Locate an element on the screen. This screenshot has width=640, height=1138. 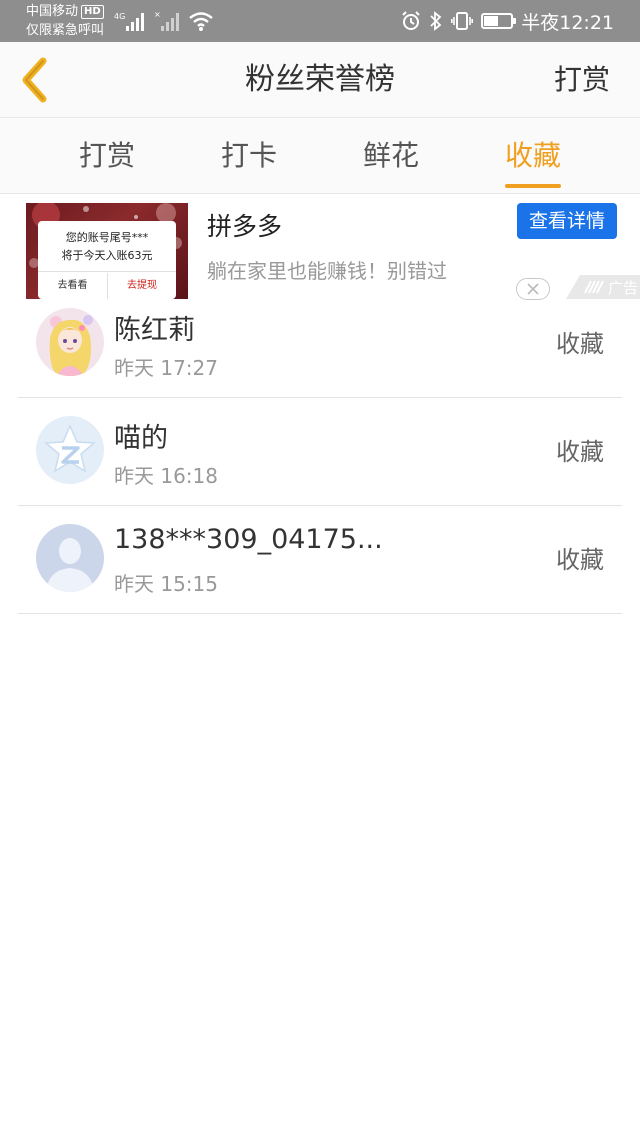
item-time: 昨天 15:15 is located at coordinates (166, 584).